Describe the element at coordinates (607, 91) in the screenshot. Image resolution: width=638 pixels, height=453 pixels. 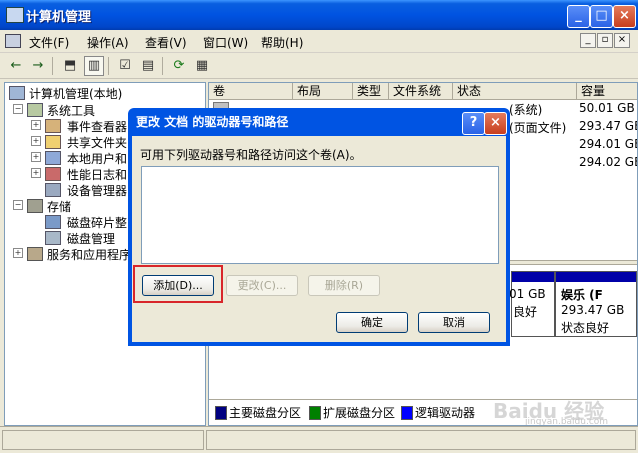
I see `column-header-capacity: 容量` at that location.